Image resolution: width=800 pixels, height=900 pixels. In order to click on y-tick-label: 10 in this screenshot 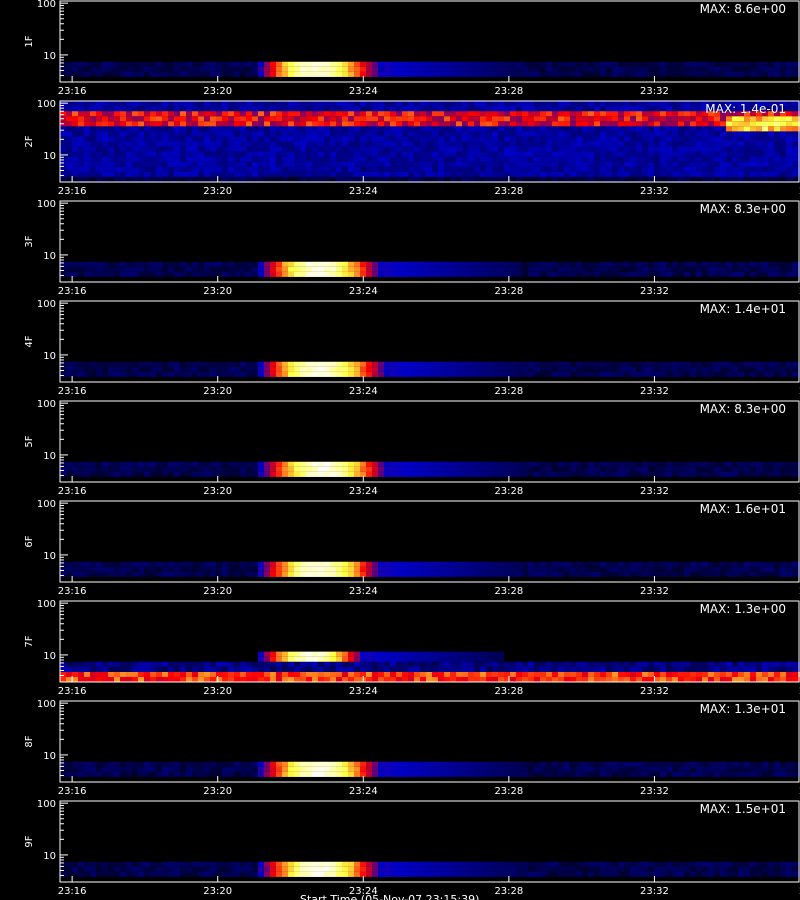, I will do `click(49, 156)`.